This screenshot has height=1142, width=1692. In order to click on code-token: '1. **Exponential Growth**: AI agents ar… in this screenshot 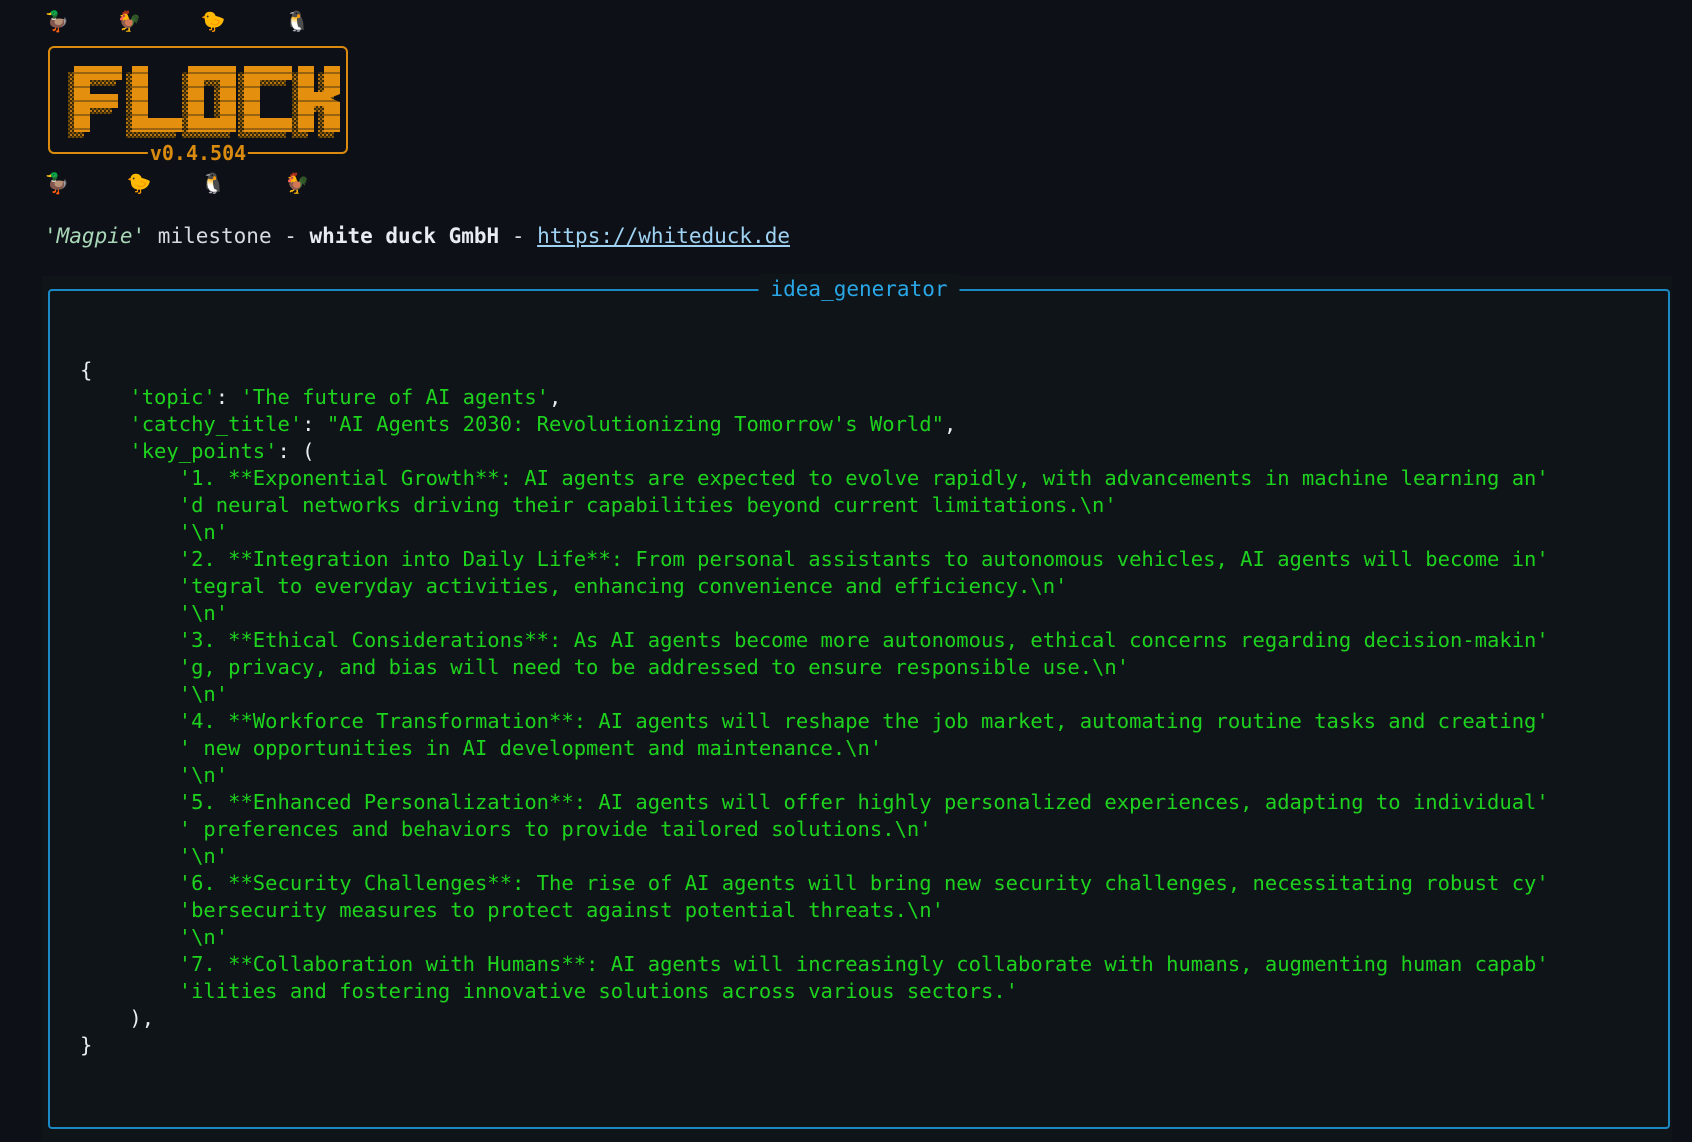, I will do `click(863, 478)`.